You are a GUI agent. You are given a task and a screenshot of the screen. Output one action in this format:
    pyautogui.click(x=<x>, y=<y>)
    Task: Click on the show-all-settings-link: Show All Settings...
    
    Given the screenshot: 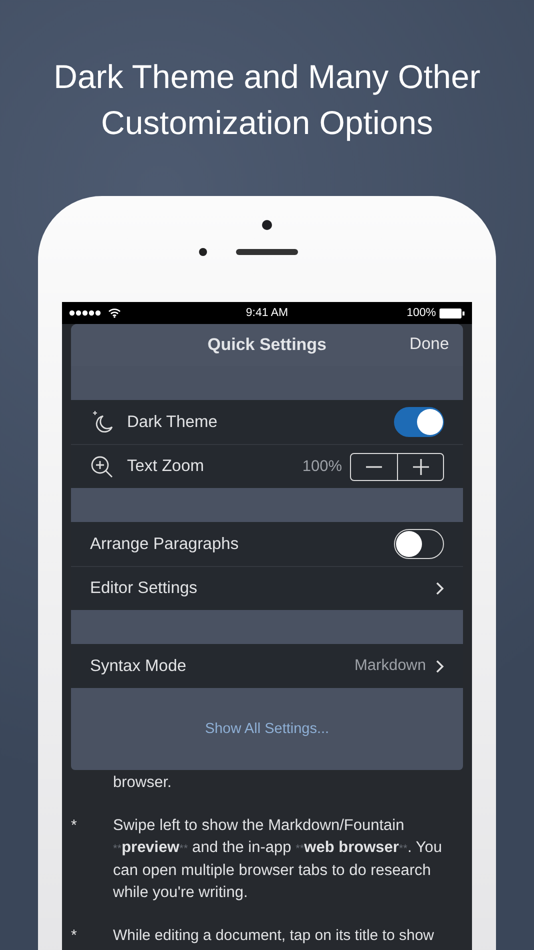 What is the action you would take?
    pyautogui.click(x=267, y=729)
    